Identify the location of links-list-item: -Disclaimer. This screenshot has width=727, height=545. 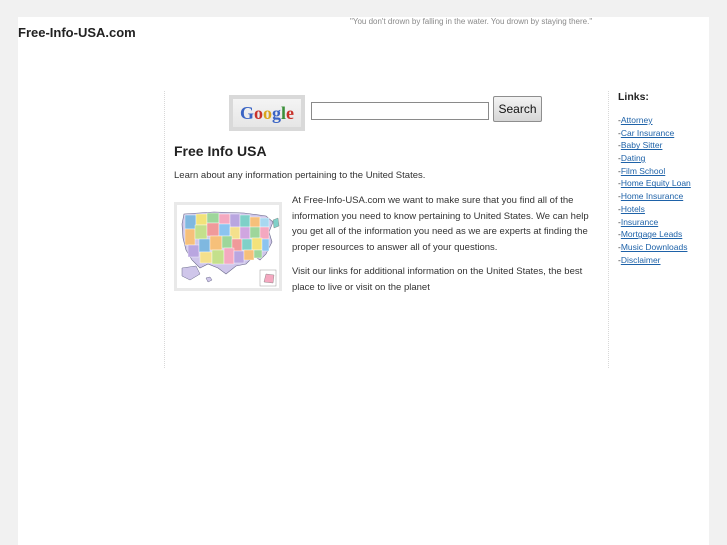
(654, 260).